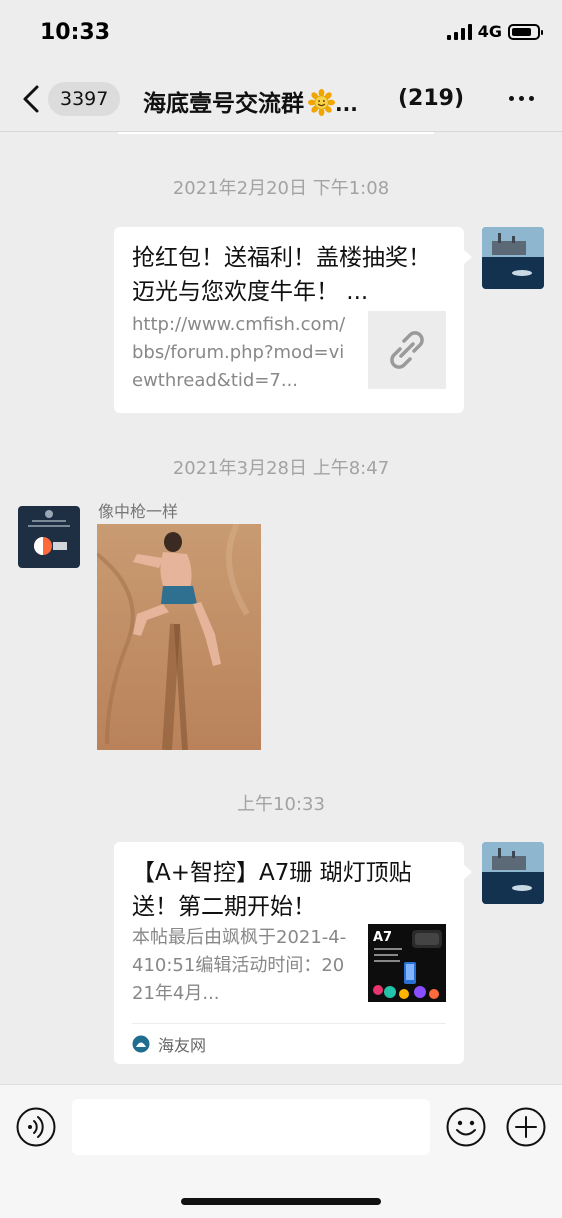 The image size is (562, 1218). What do you see at coordinates (431, 98) in the screenshot?
I see `member-count: (219)` at bounding box center [431, 98].